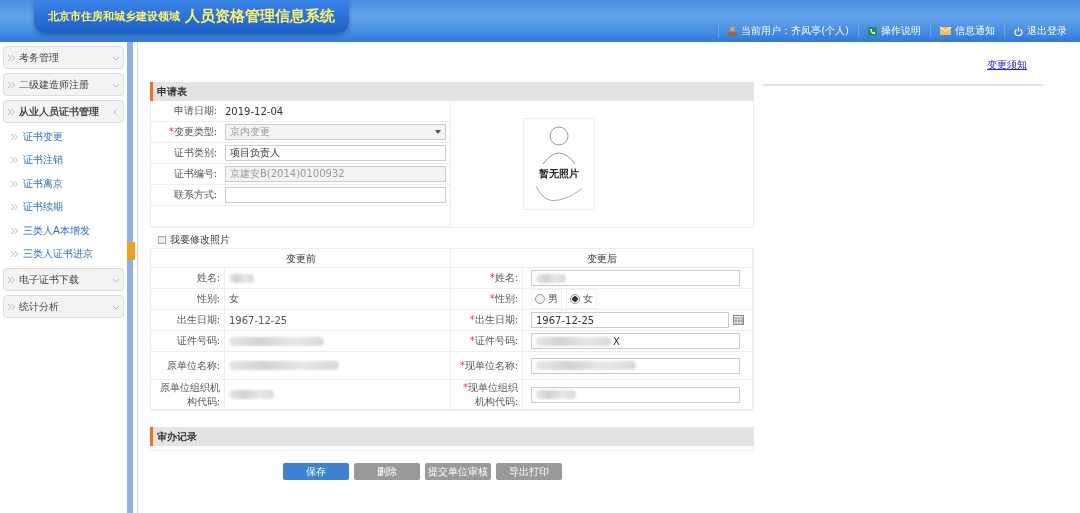 The height and width of the screenshot is (513, 1080). I want to click on input-field: X, so click(635, 341).